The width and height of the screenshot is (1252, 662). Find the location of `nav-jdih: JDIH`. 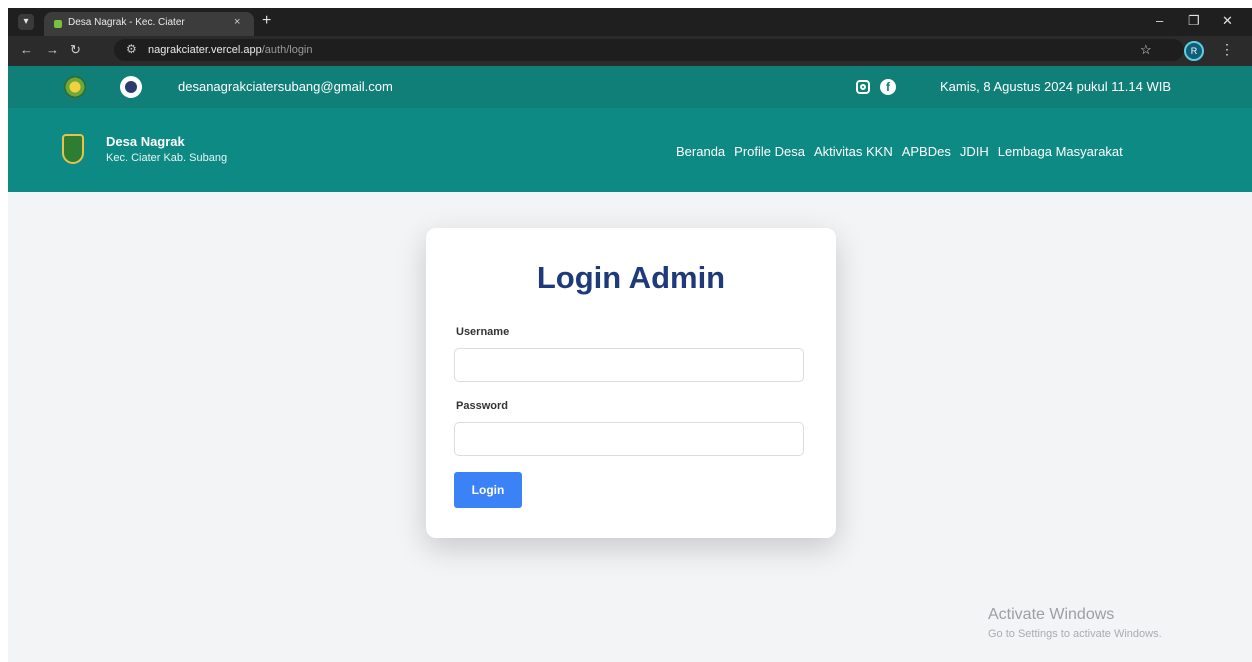

nav-jdih: JDIH is located at coordinates (974, 151).